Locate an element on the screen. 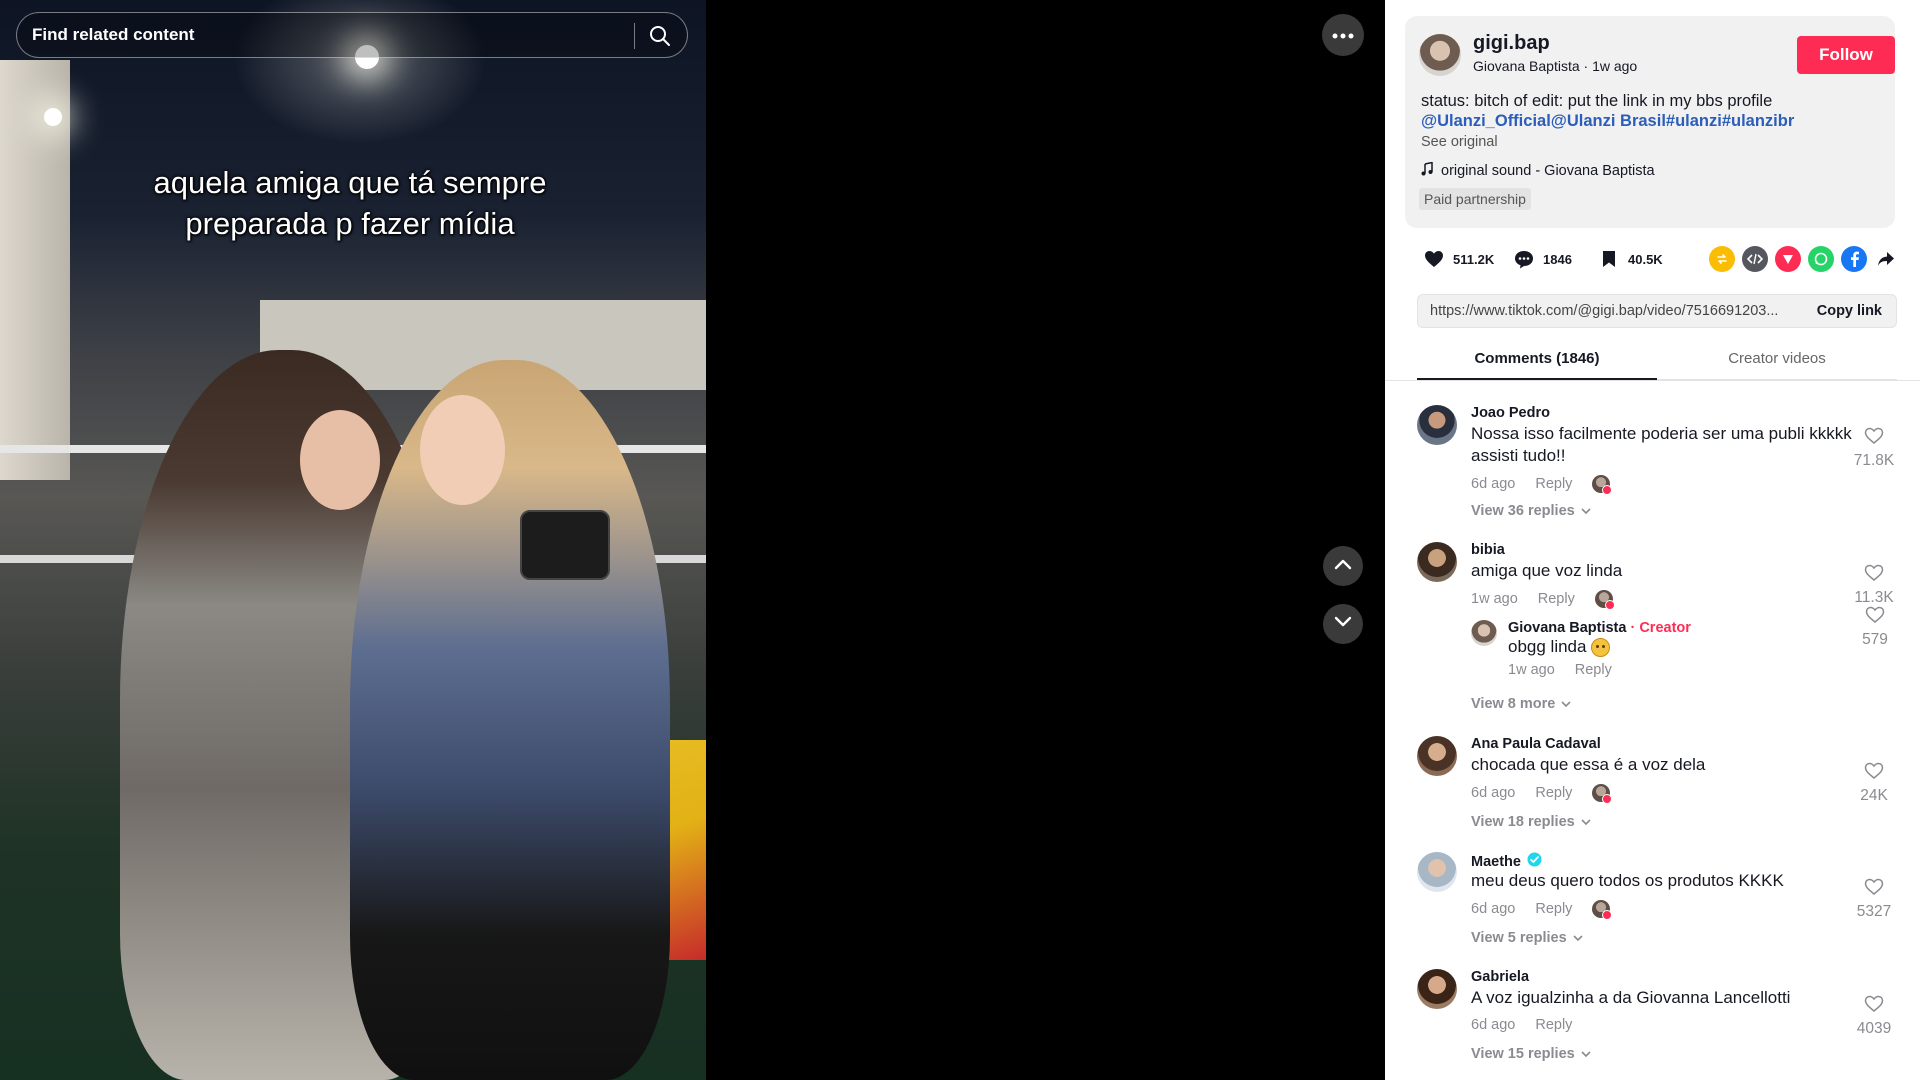 The width and height of the screenshot is (1920, 1080). comment-like: 4039 is located at coordinates (1874, 1016).